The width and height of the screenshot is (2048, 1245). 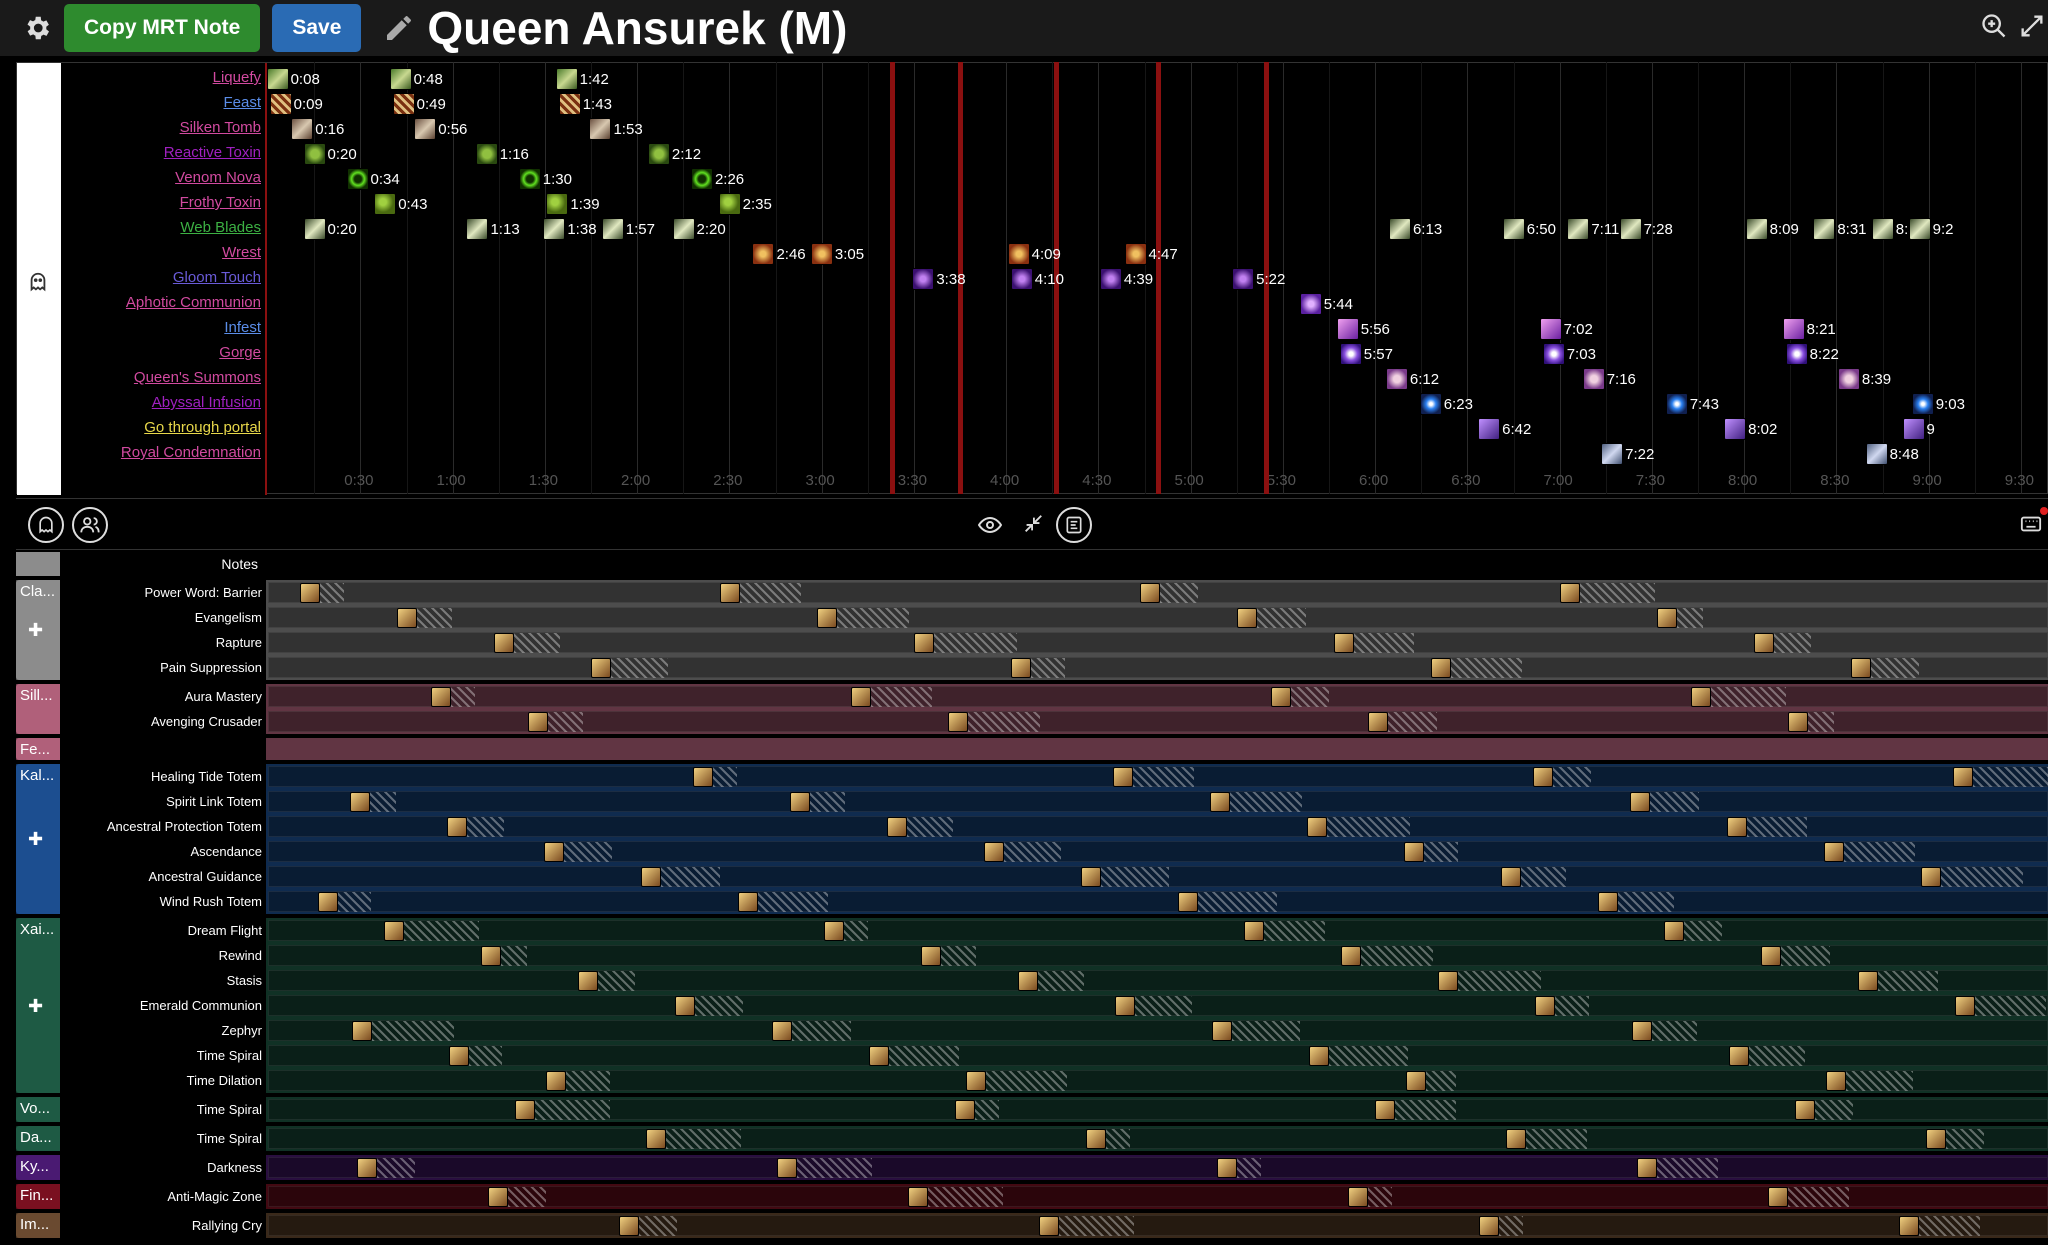 I want to click on roster-users-button, so click(x=90, y=525).